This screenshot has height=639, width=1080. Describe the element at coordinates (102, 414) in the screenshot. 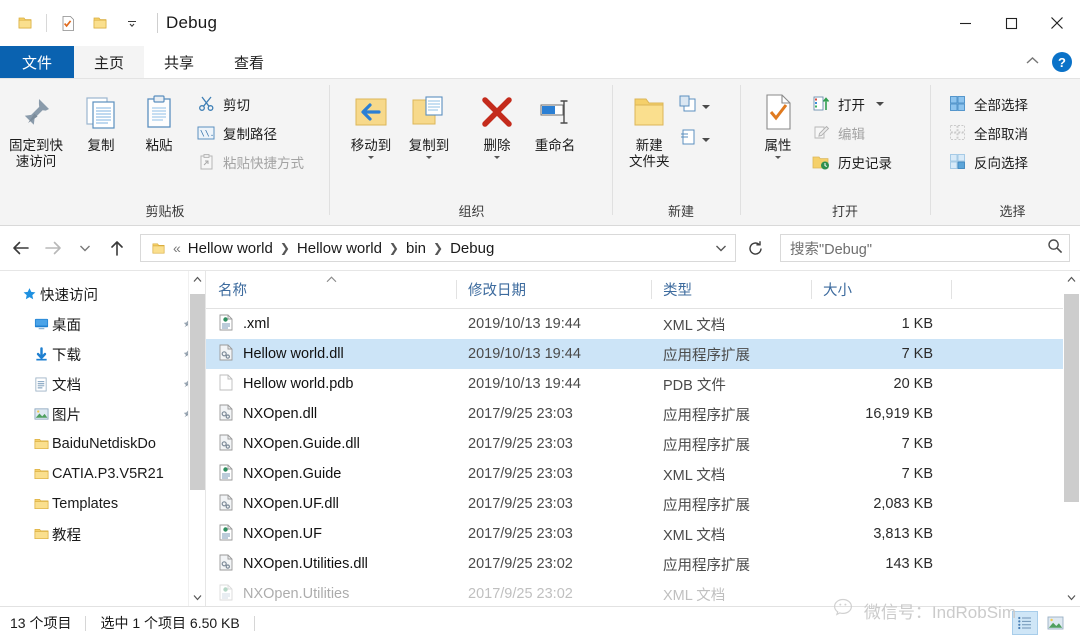

I see `sidebar-item-pictures: 图片` at that location.